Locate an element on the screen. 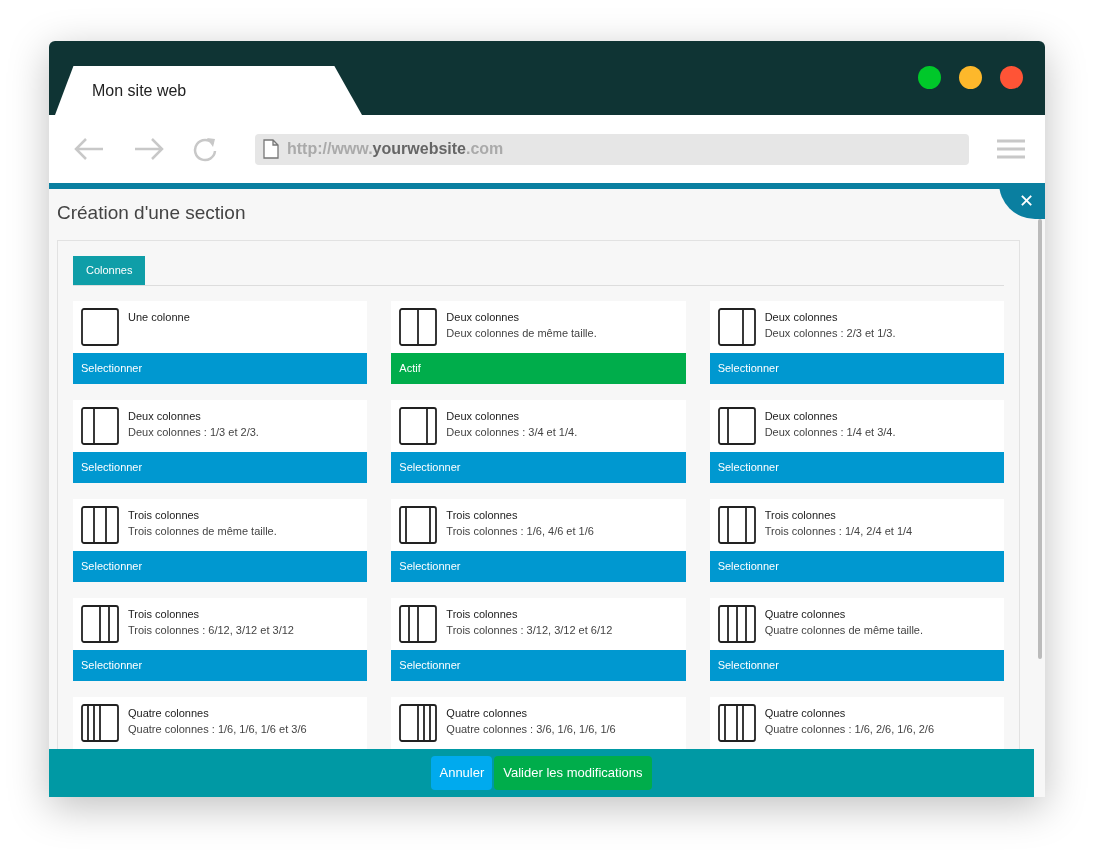  active-button: Actif is located at coordinates (538, 368).